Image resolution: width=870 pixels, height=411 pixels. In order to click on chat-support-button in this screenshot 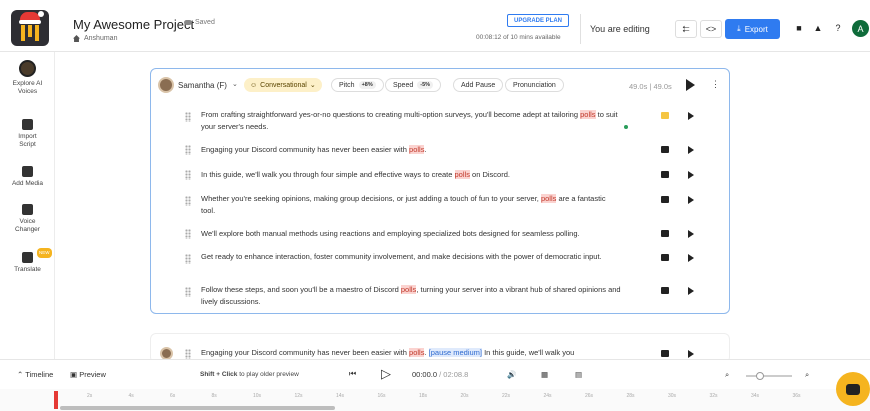, I will do `click(853, 389)`.